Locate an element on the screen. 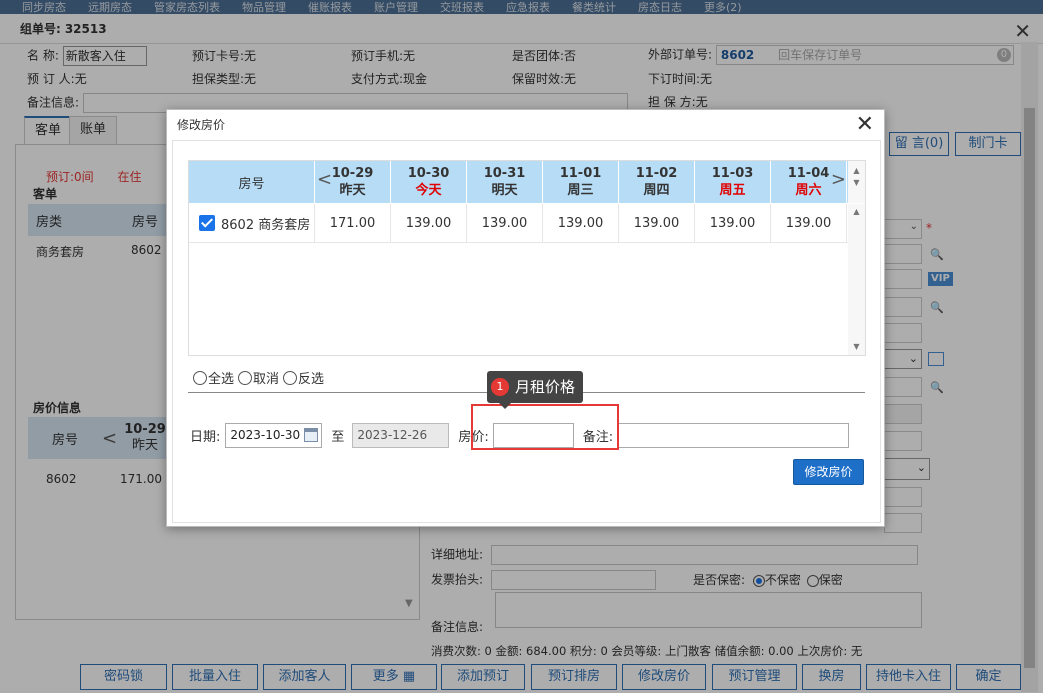 The image size is (1043, 693). row-checkbox is located at coordinates (207, 223).